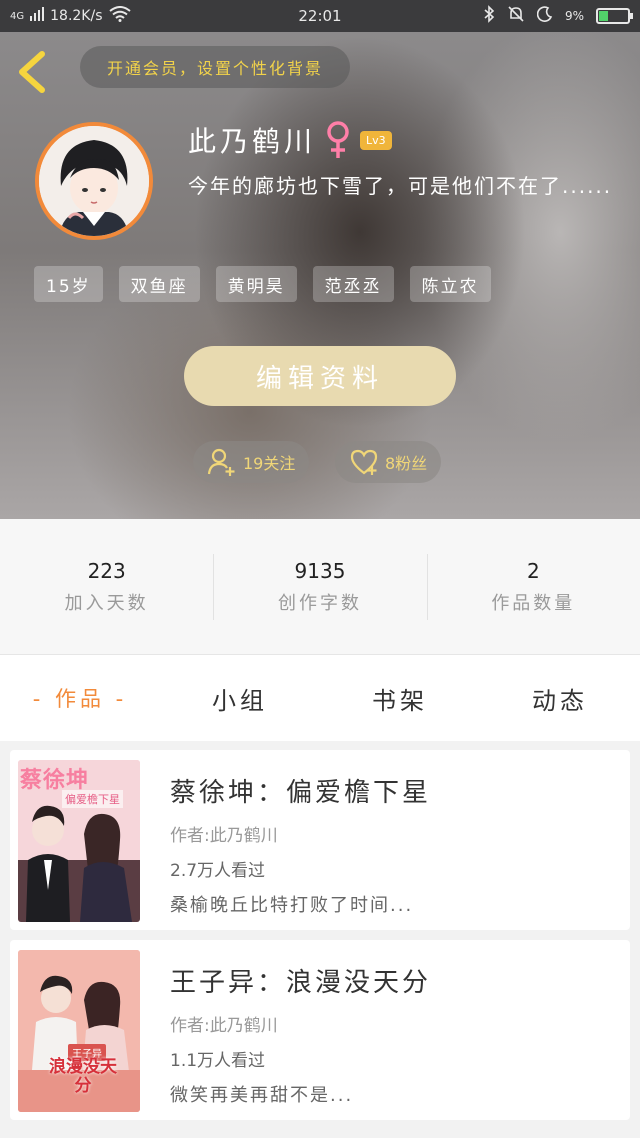 Image resolution: width=640 pixels, height=1138 pixels. I want to click on stat-value: 223, so click(106, 570).